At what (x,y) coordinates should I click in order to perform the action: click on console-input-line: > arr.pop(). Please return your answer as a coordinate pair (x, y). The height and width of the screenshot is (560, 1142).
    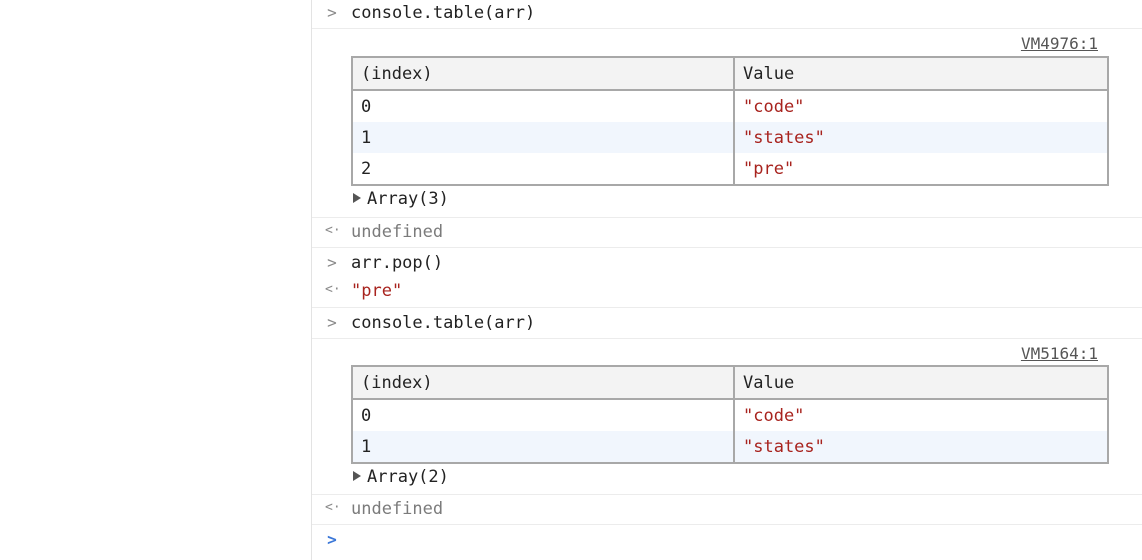
    Looking at the image, I should click on (727, 262).